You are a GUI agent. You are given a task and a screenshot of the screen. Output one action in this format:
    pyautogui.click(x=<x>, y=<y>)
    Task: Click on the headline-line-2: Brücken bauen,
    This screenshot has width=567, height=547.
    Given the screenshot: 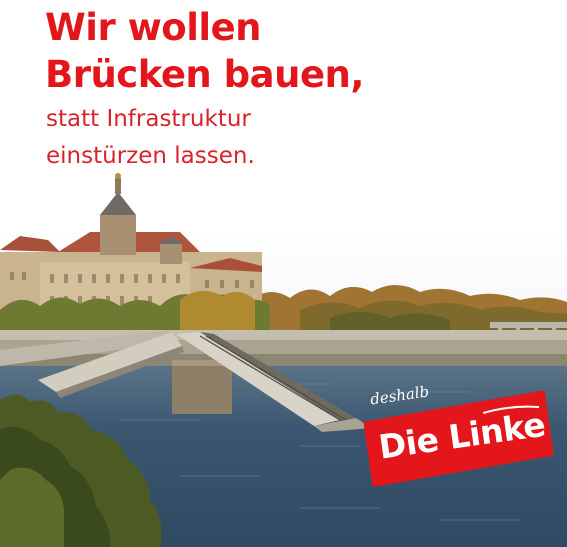 What is the action you would take?
    pyautogui.click(x=204, y=74)
    